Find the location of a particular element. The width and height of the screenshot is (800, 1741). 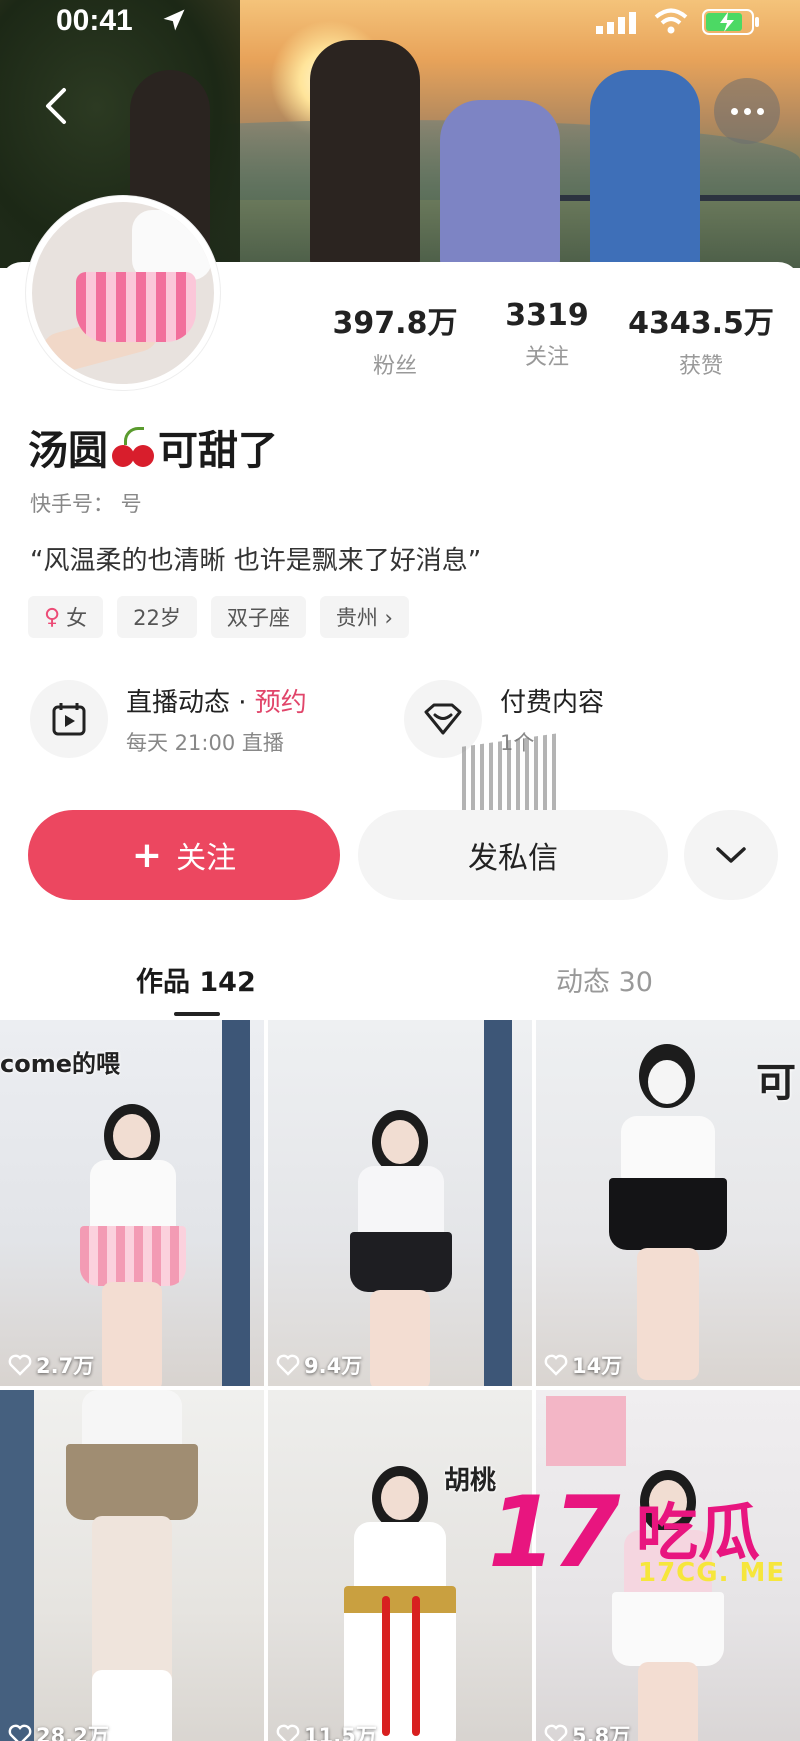

site-watermark: 17 吃瓜 17CG. ME is located at coordinates (643, 1536).